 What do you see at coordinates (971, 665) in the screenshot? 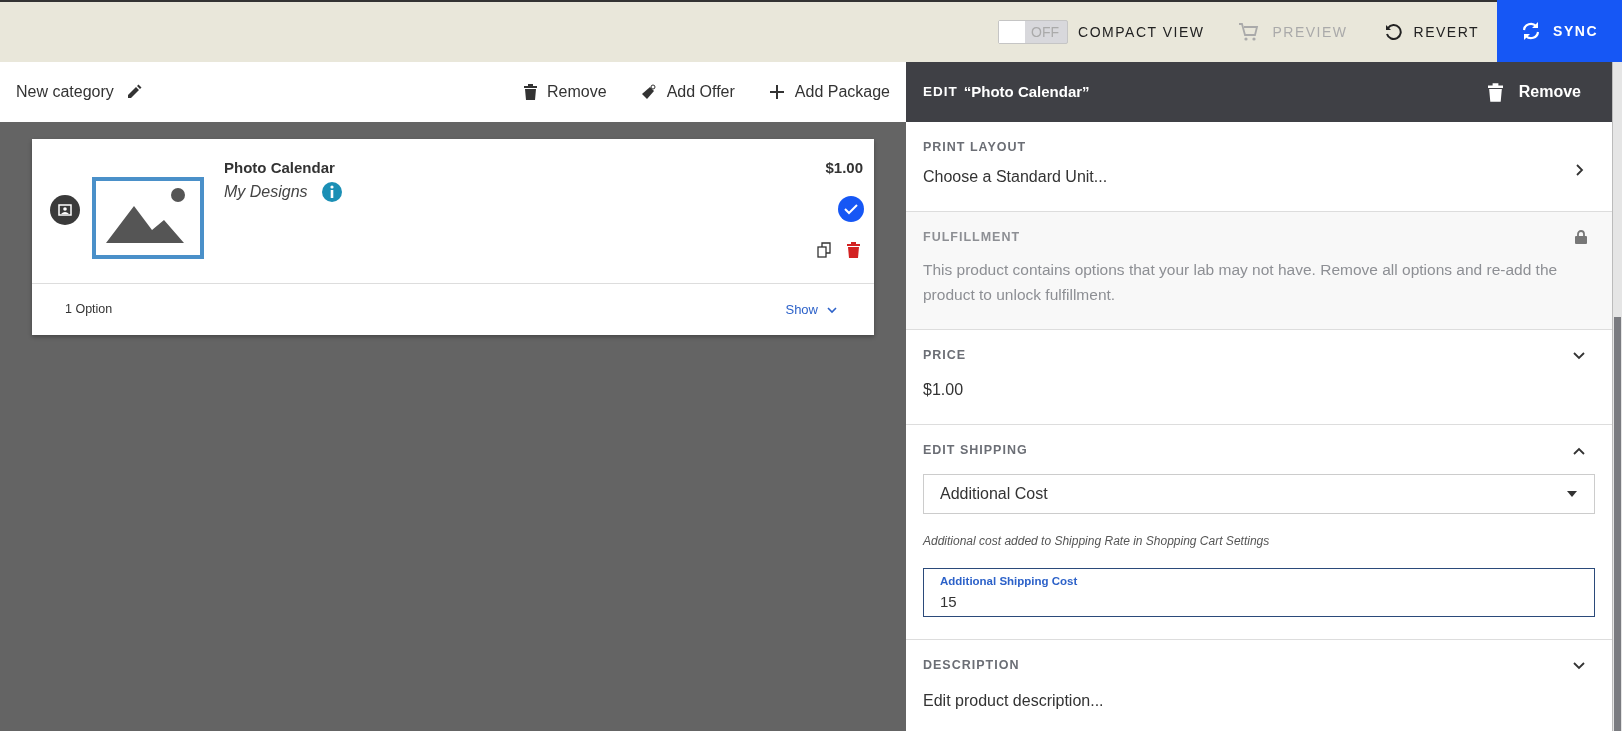
I see `section-heading: DESCRIPTION` at bounding box center [971, 665].